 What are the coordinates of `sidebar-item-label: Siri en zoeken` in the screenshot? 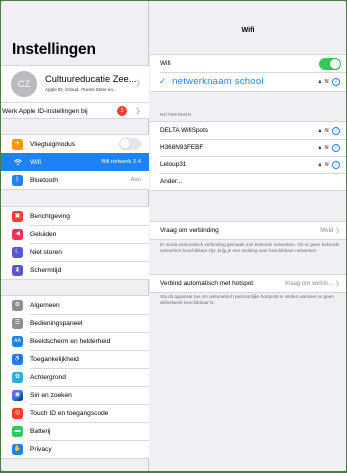 It's located at (51, 395).